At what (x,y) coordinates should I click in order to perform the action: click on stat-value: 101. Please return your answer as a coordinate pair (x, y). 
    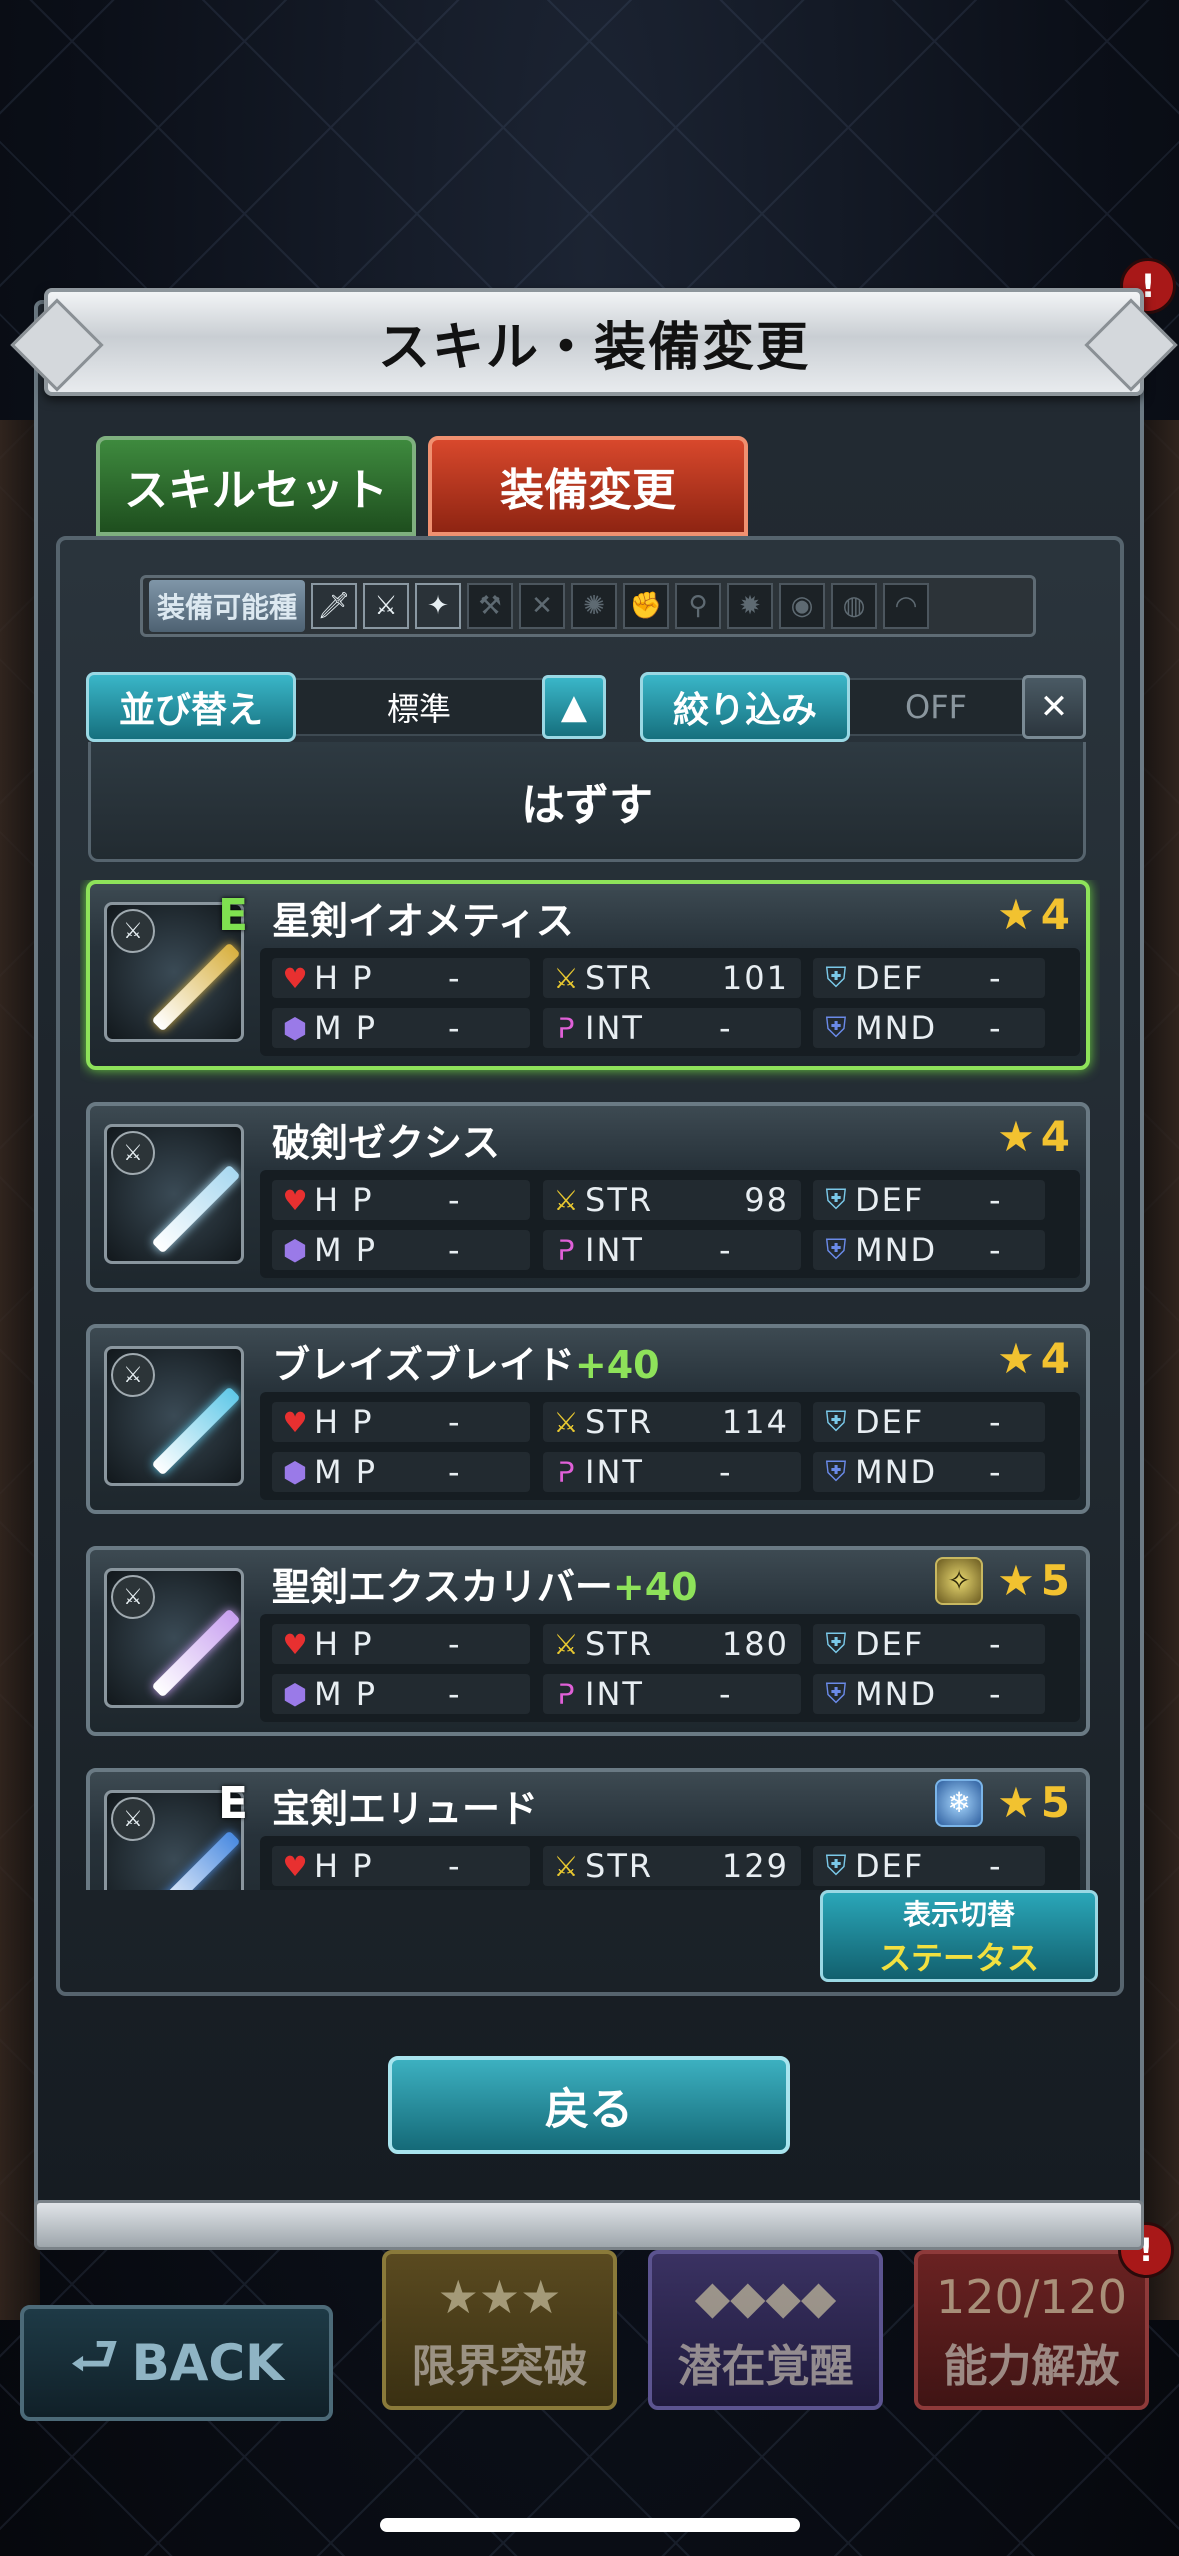
    Looking at the image, I should click on (755, 978).